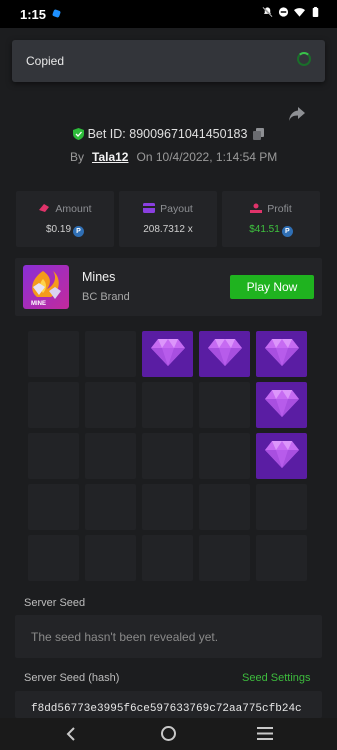 Image resolution: width=337 pixels, height=750 pixels. I want to click on stat-profit-label: Profit, so click(279, 209).